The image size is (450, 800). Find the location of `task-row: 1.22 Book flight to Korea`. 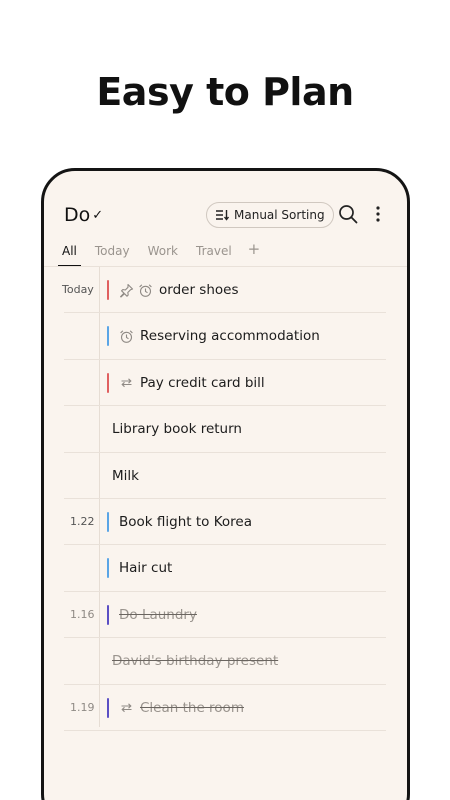

task-row: 1.22 Book flight to Korea is located at coordinates (225, 522).